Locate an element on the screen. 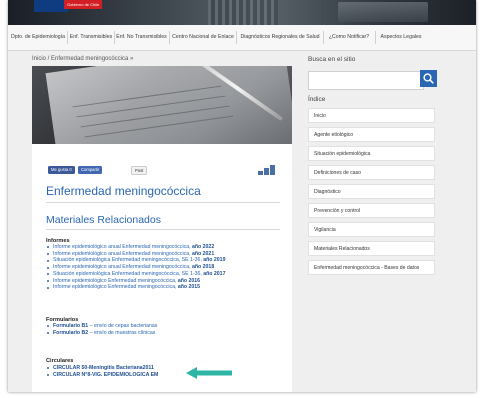 Image resolution: width=484 pixels, height=398 pixels. link-year: año 2015 is located at coordinates (189, 287).